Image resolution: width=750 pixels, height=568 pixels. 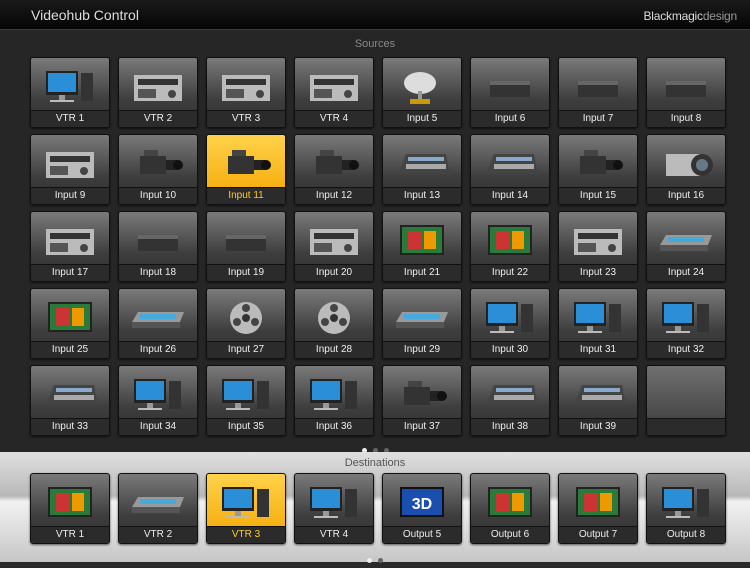 I want to click on destination-tile: VTR 1, so click(x=70, y=508).